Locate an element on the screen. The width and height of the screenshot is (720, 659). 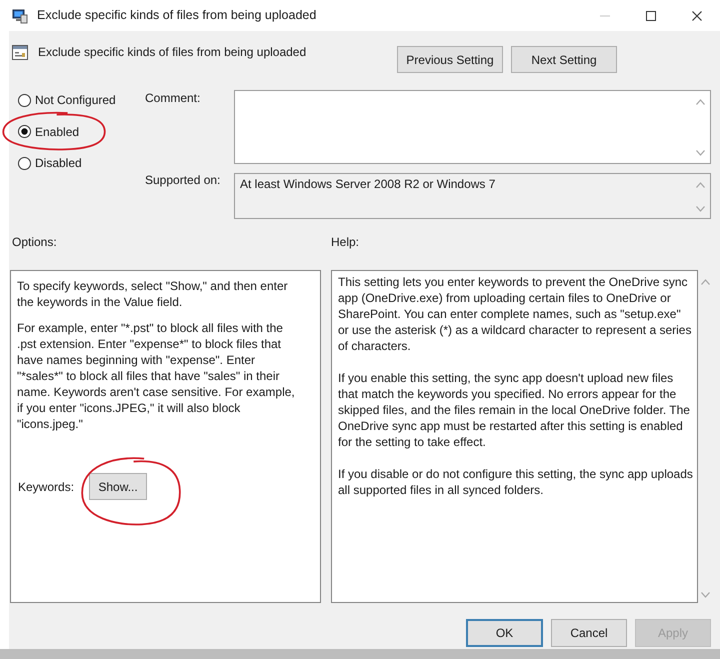
options-label: Options: is located at coordinates (35, 242).